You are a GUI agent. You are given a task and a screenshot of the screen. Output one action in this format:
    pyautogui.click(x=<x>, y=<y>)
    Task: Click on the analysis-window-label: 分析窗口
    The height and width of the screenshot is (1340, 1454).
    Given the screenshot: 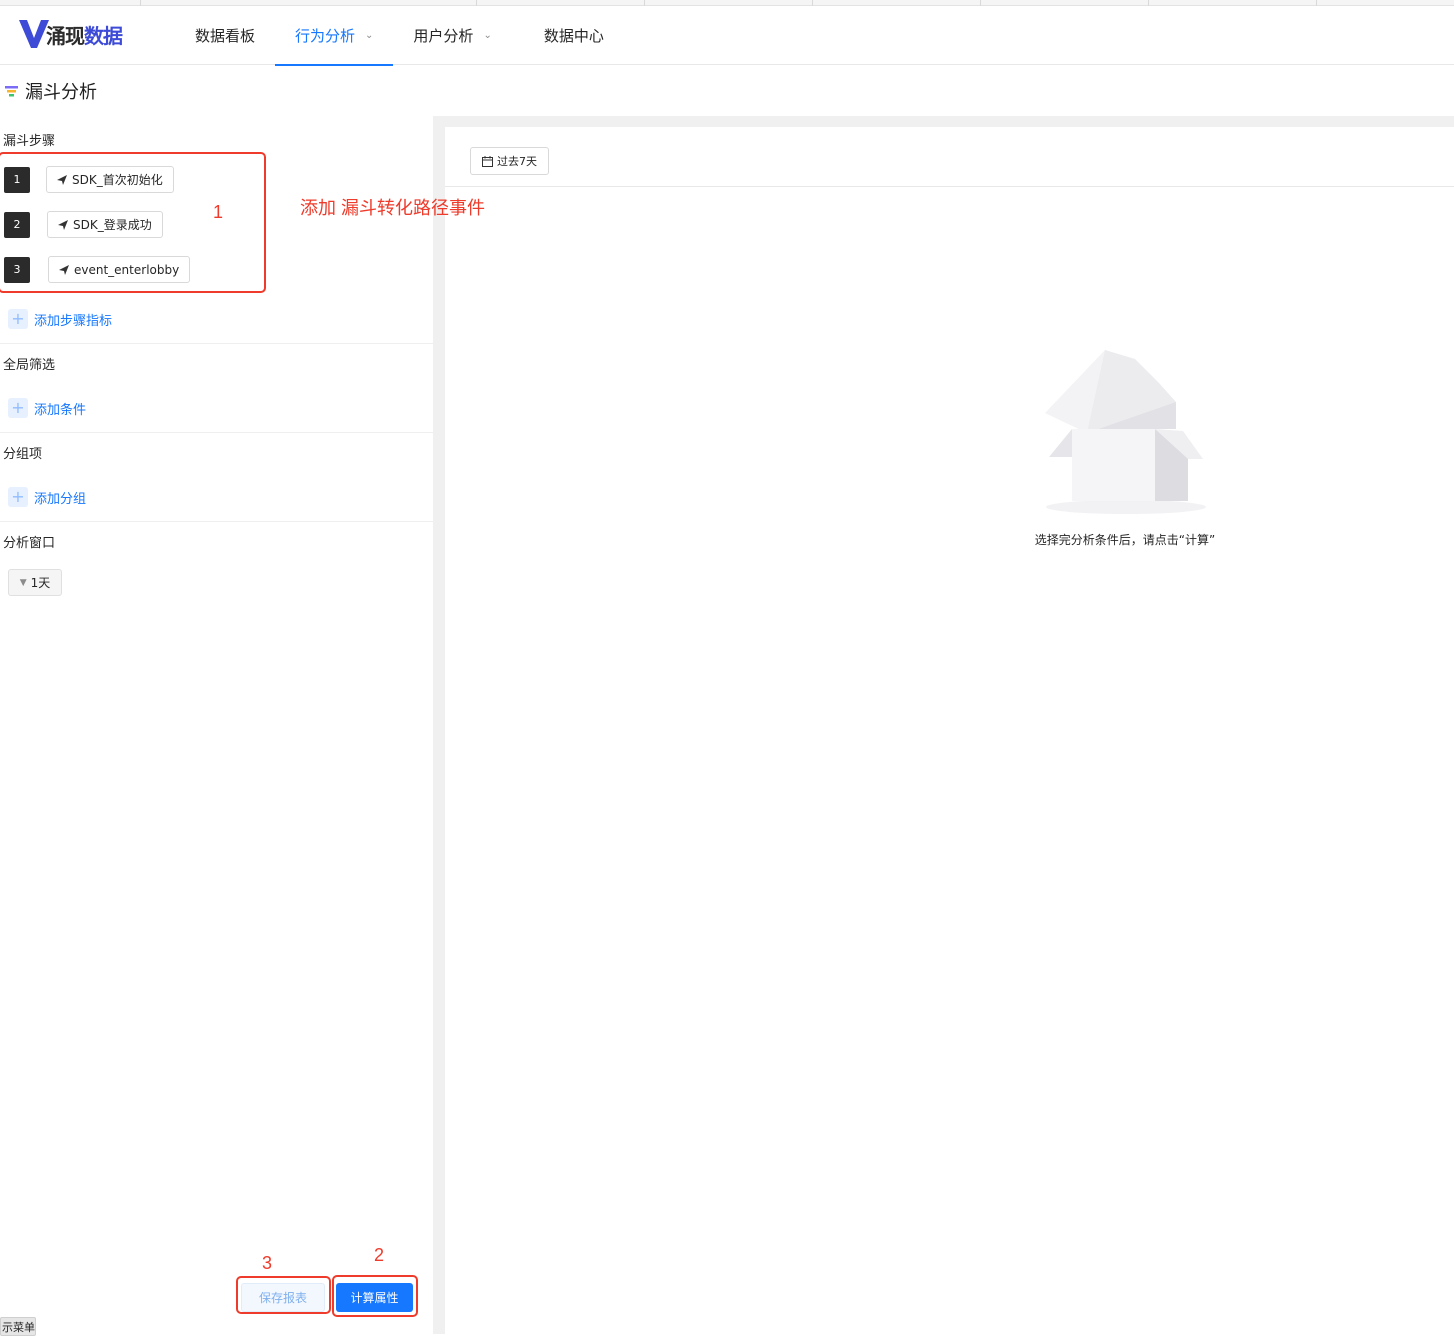 What is the action you would take?
    pyautogui.click(x=29, y=543)
    